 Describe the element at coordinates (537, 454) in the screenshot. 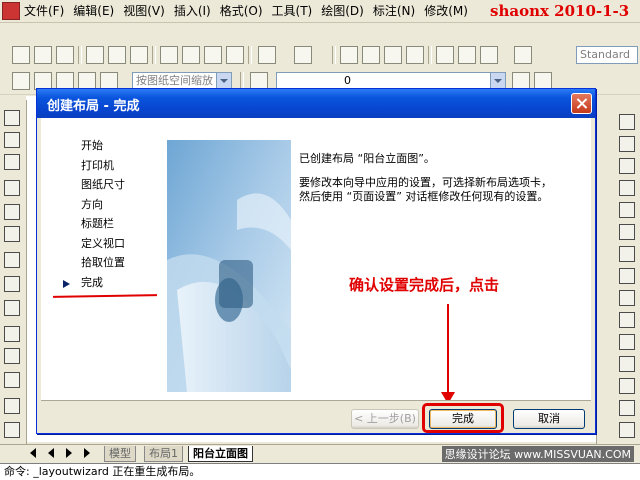

I see `forum-watermark: 思缘设计论坛 www.MISSVUAN.COM` at that location.